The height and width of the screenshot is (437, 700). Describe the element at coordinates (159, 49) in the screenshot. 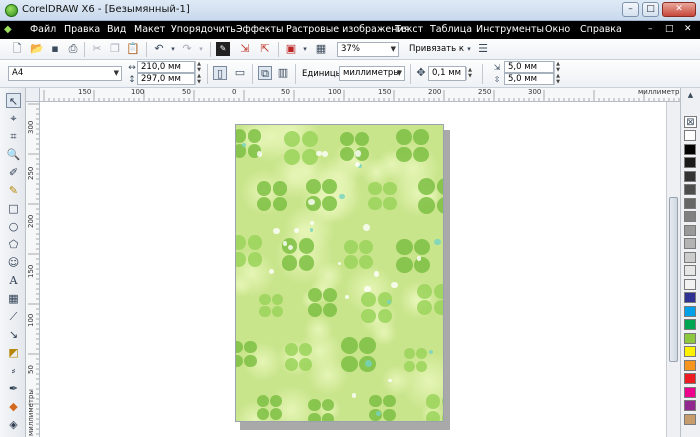

I see `undo-icon: ↶` at that location.